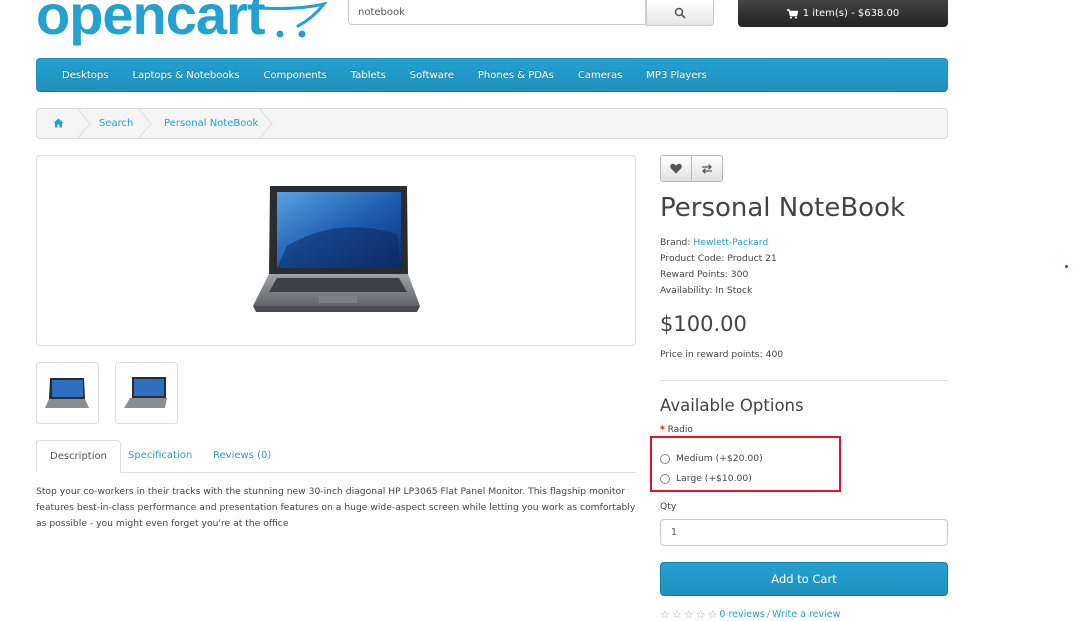  What do you see at coordinates (704, 274) in the screenshot?
I see `reward-points: Reward Points: 300` at bounding box center [704, 274].